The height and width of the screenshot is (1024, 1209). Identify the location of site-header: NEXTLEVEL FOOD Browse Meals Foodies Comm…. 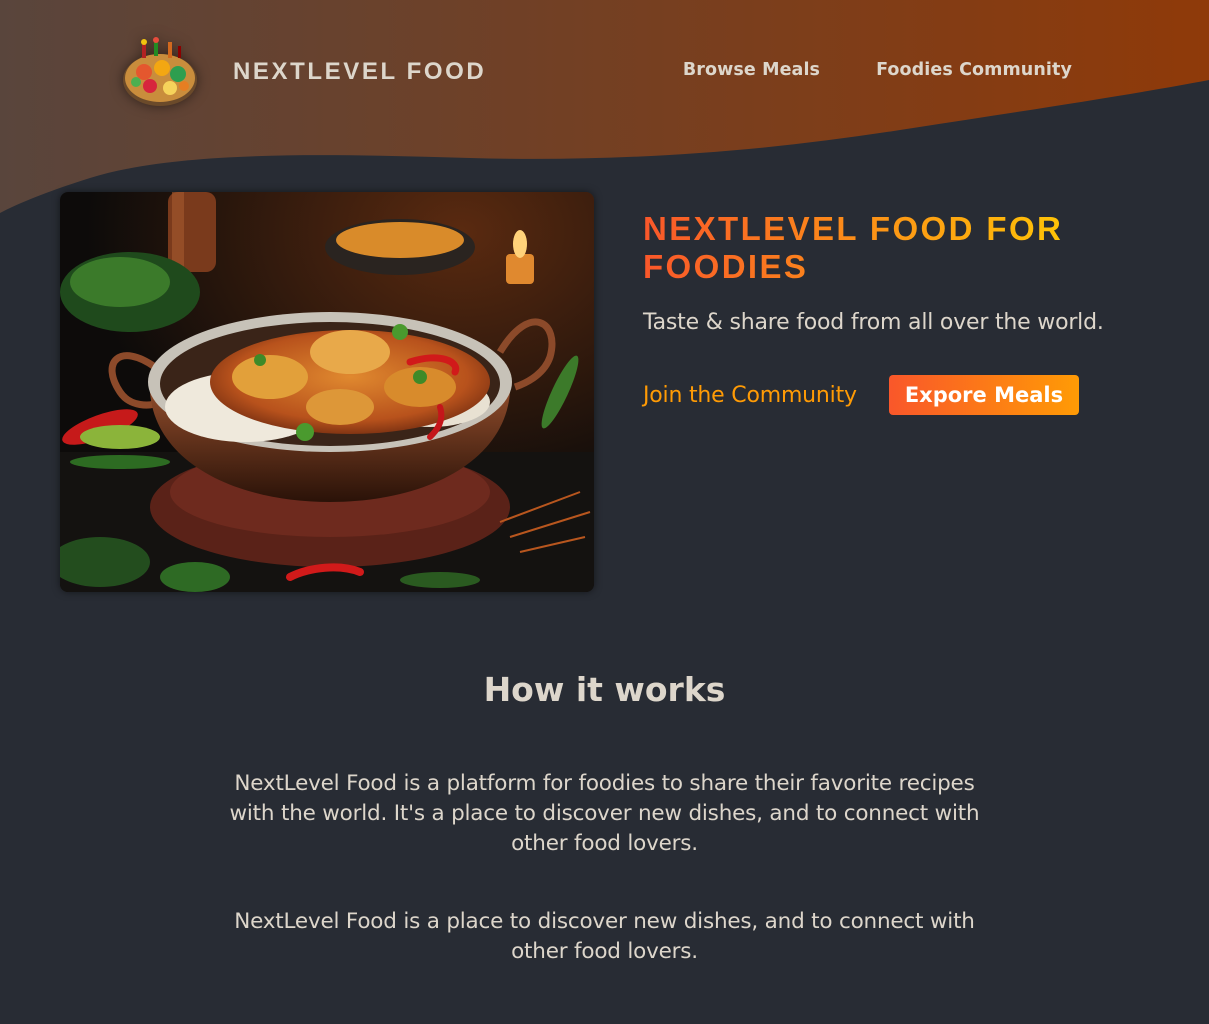
(604, 75).